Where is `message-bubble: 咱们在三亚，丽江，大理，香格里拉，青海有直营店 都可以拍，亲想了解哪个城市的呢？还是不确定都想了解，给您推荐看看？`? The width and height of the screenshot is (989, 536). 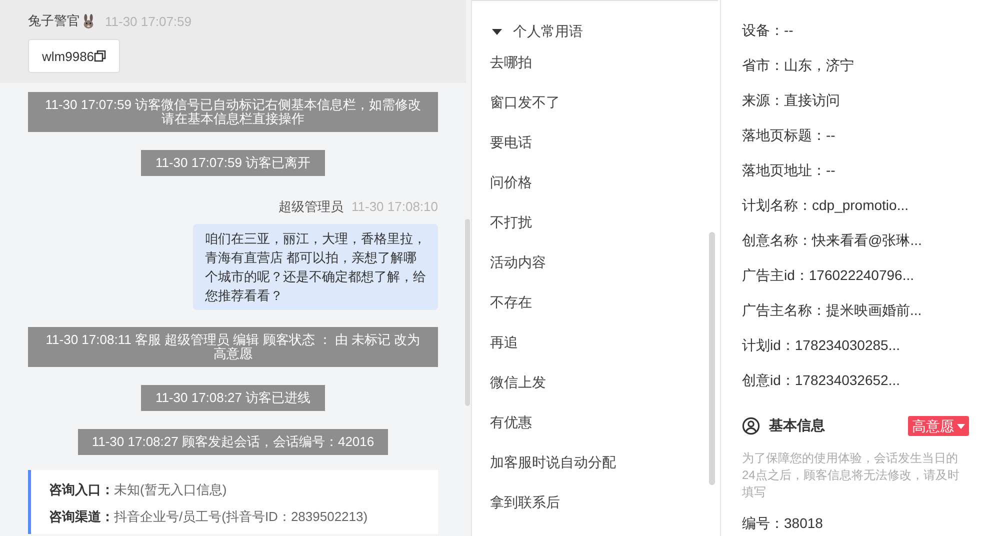
message-bubble: 咱们在三亚，丽江，大理，香格里拉，青海有直营店 都可以拍，亲想了解哪个城市的呢？还是不确定都想了解，给您推荐看看？ is located at coordinates (315, 267).